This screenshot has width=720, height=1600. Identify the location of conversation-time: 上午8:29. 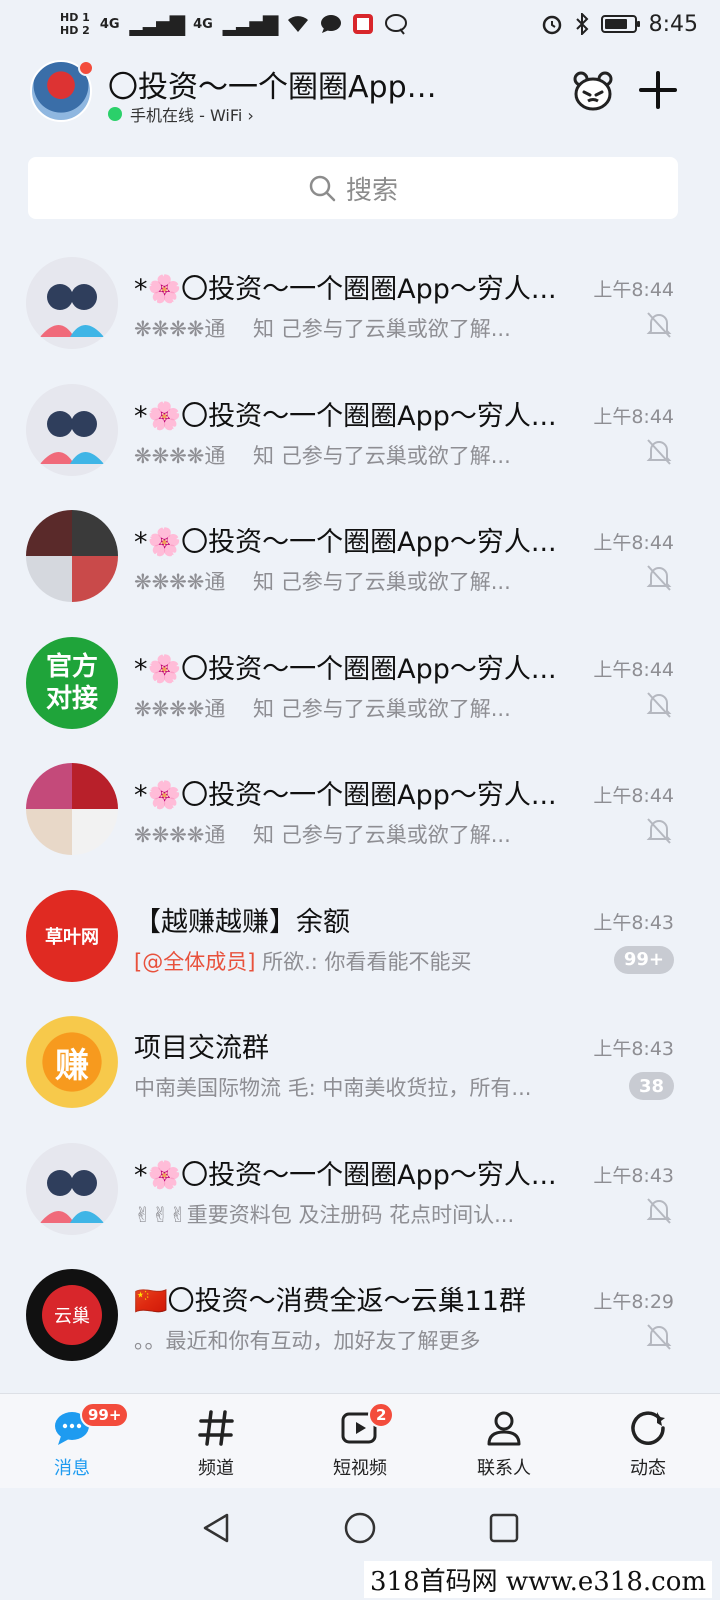
(633, 1302).